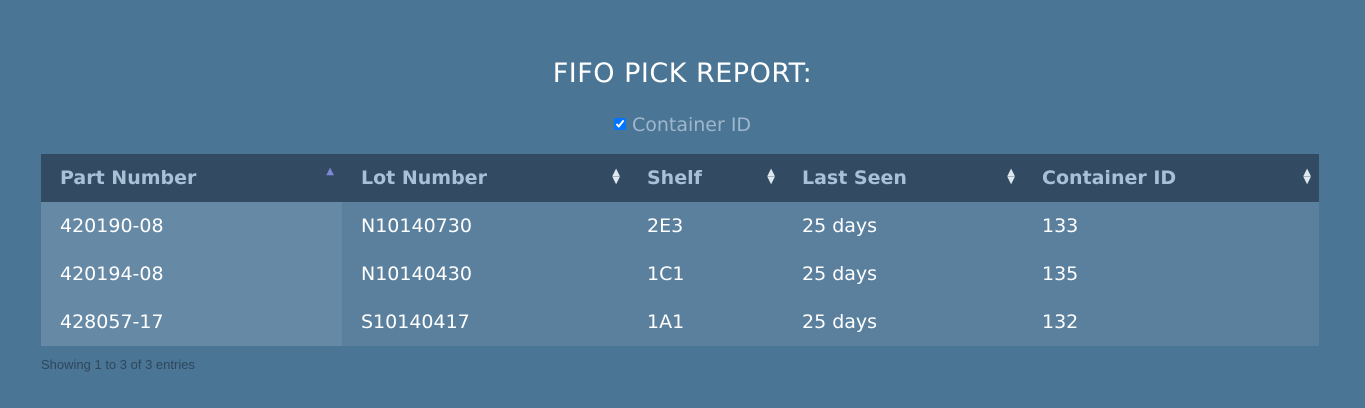 The image size is (1365, 408). I want to click on table-row: 420190-08 N10140730 2E3 25 days 133, so click(680, 226).